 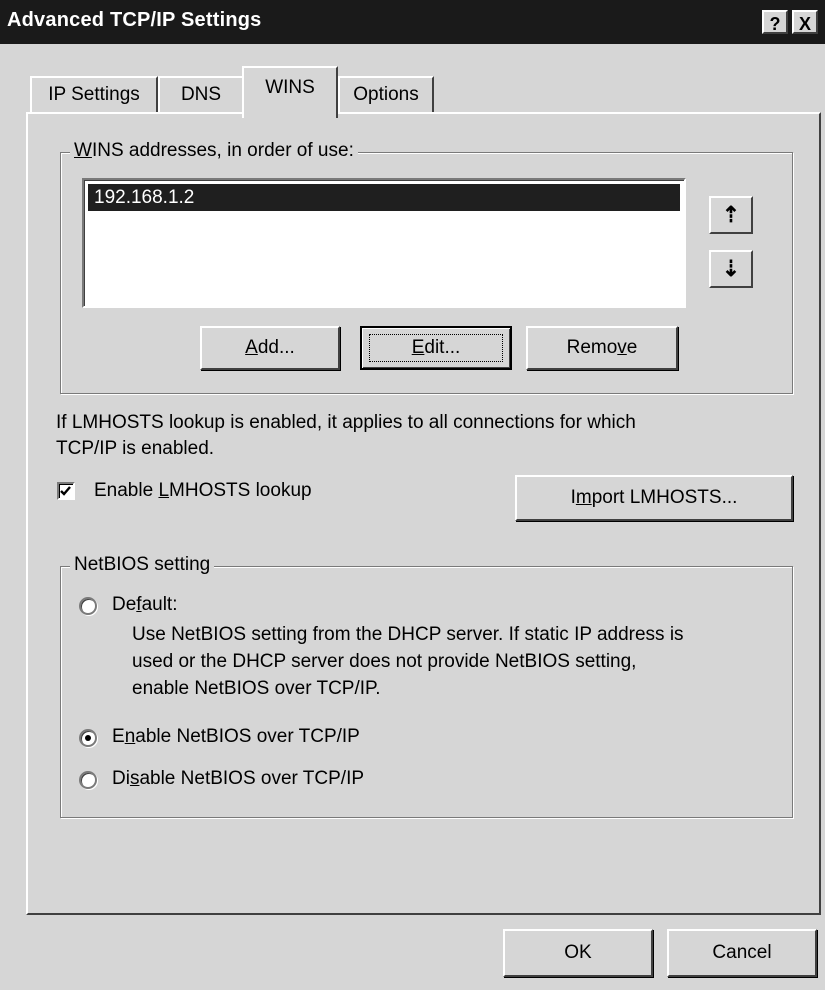 I want to click on lmhosts-info-line2: TCP/IP is enabled., so click(x=135, y=448).